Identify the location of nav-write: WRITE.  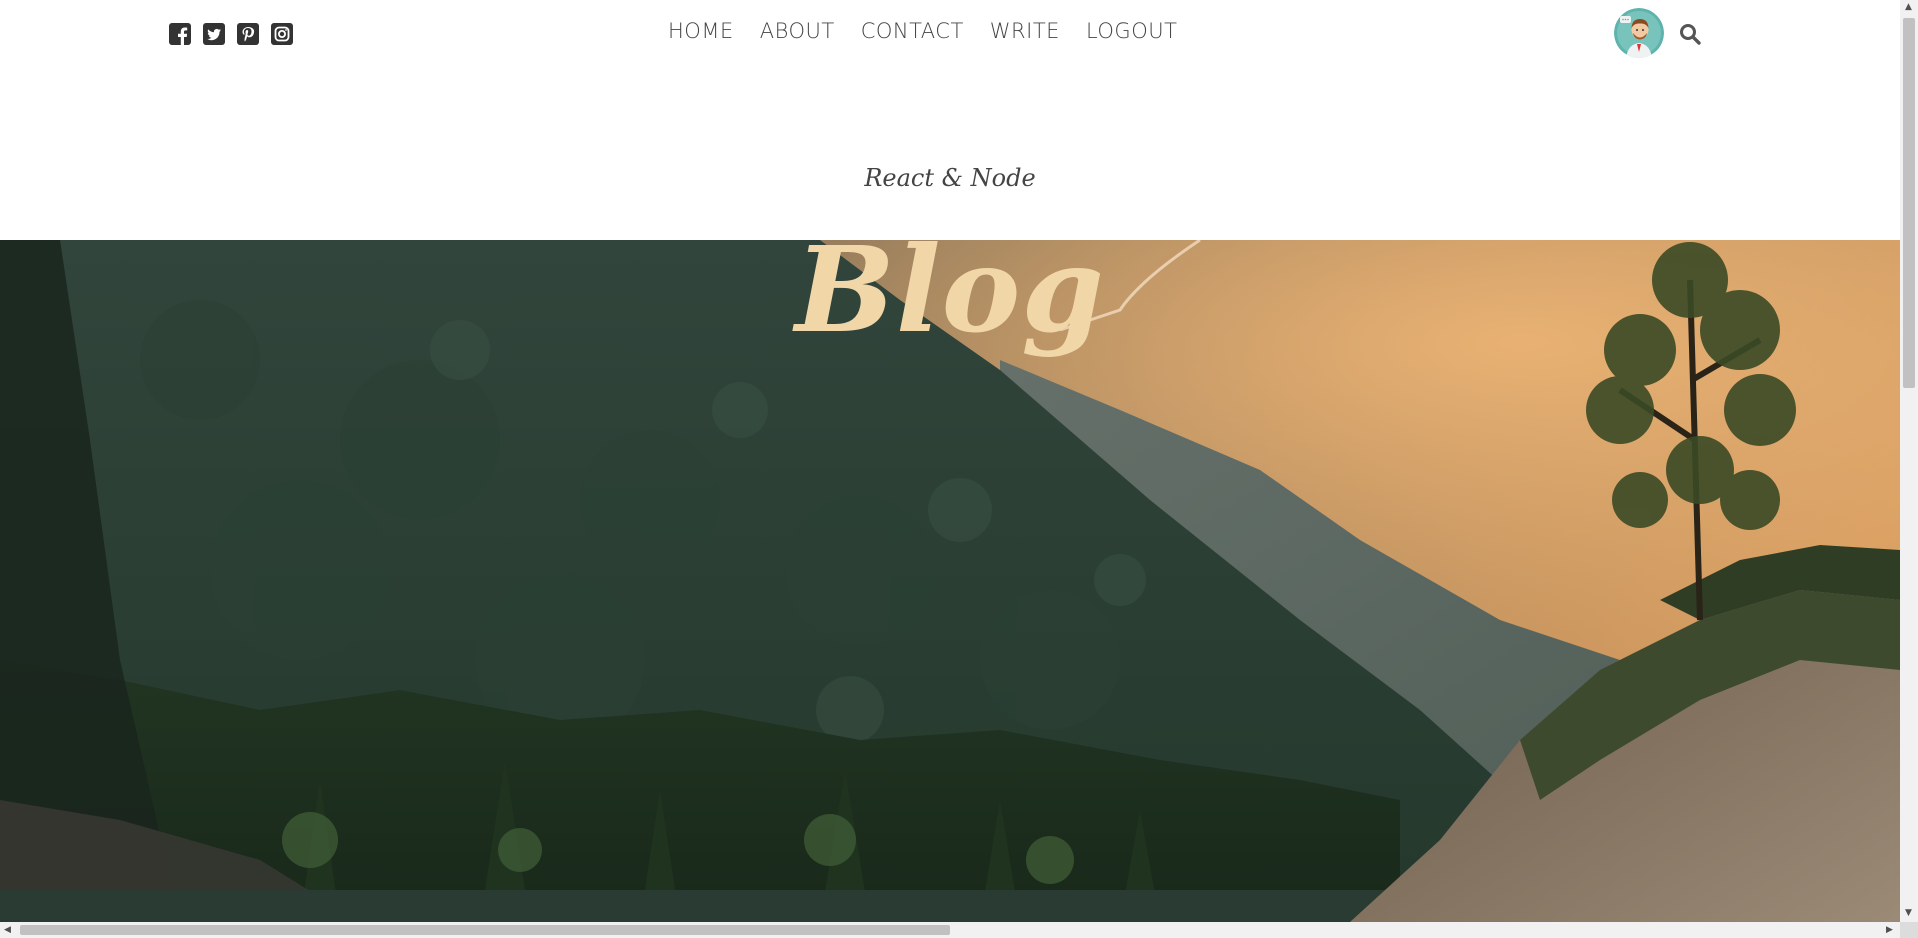
(1025, 31).